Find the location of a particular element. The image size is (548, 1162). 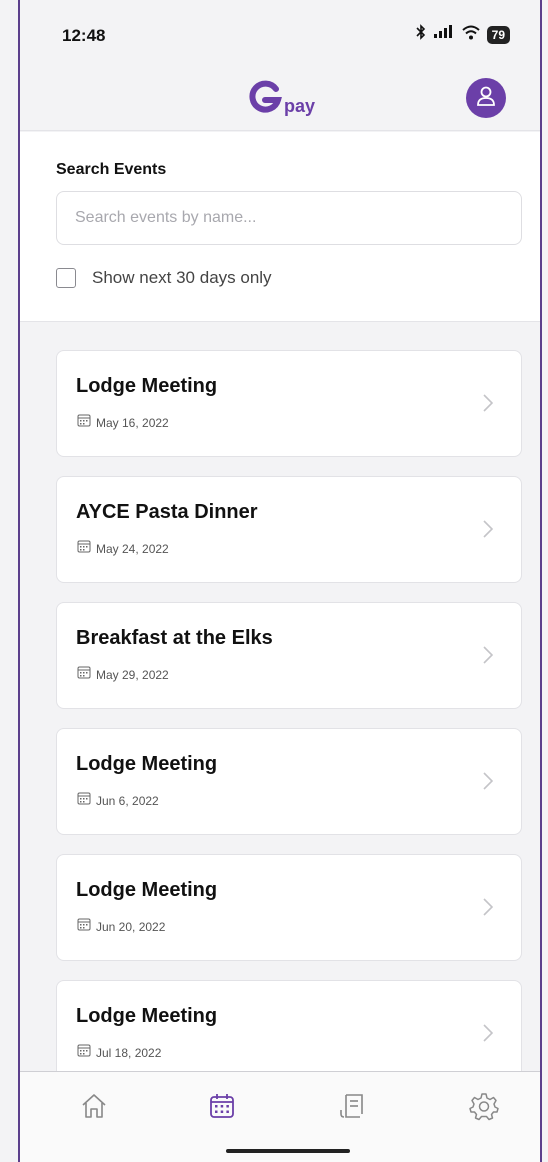

gpay-logo: pay is located at coordinates (281, 99).